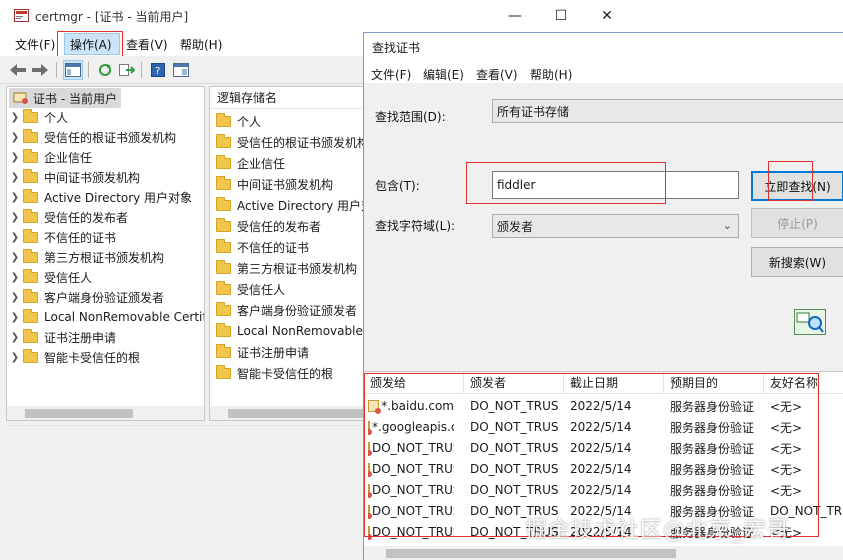 The height and width of the screenshot is (560, 843). Describe the element at coordinates (92, 177) in the screenshot. I see `tree-item-label: 中间证书颁发机构` at that location.